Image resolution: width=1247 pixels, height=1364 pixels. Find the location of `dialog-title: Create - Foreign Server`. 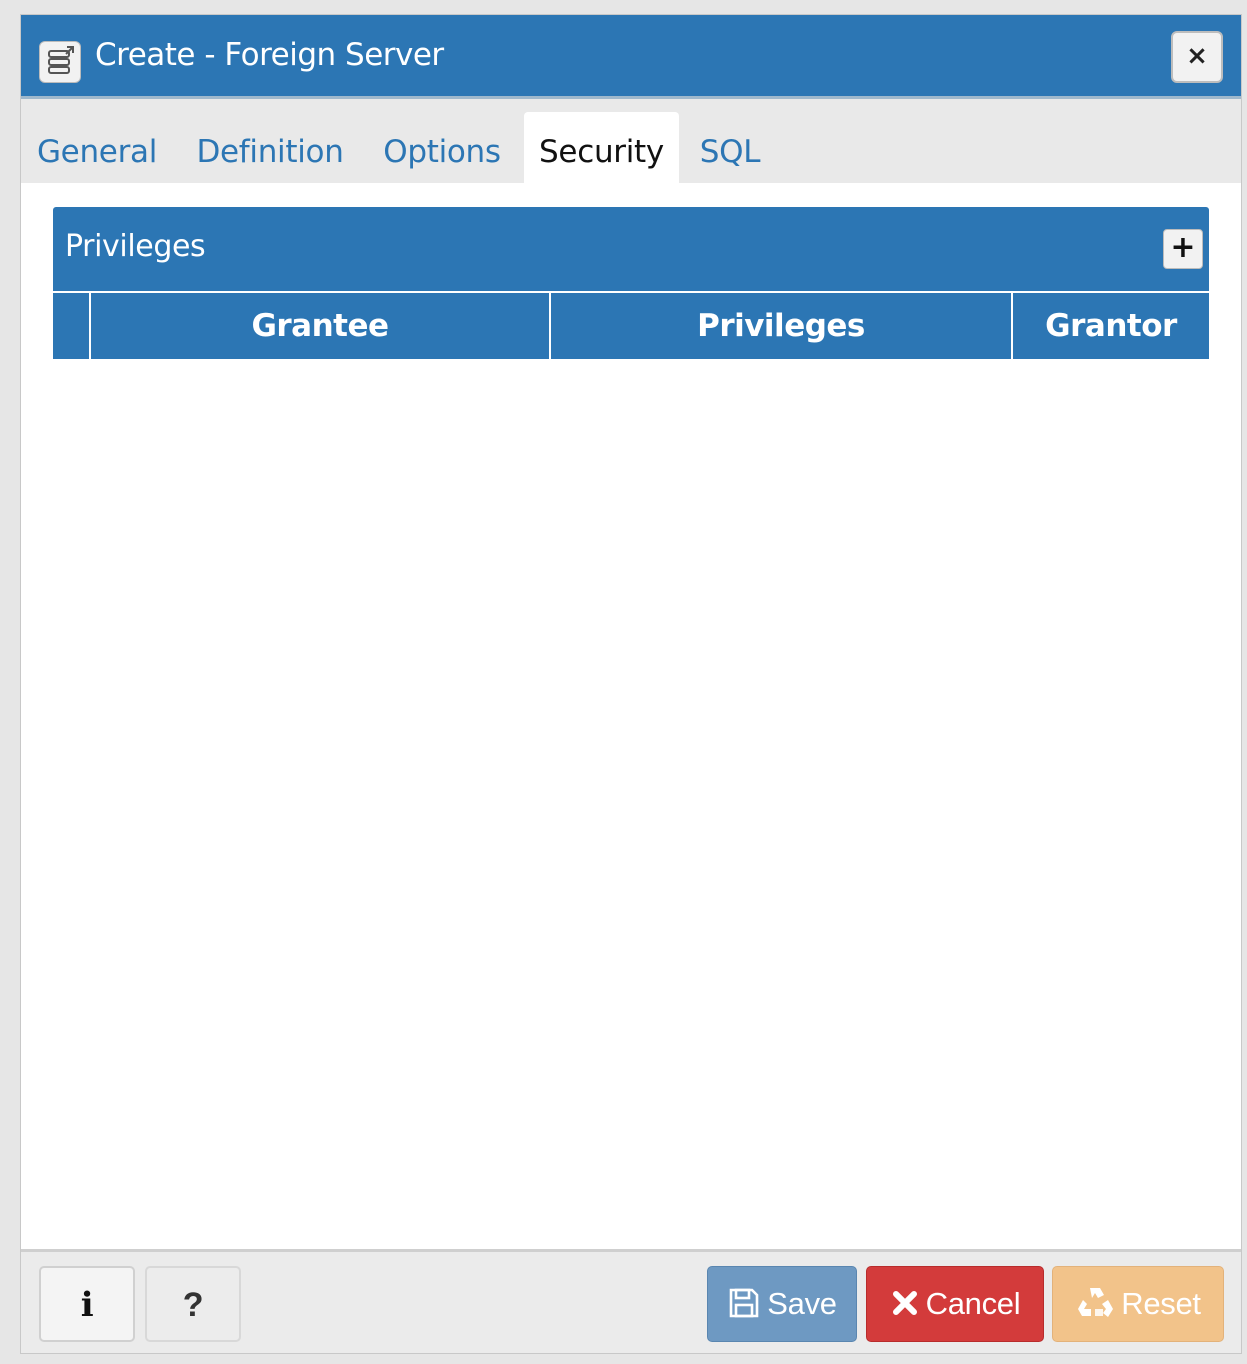

dialog-title: Create - Foreign Server is located at coordinates (269, 55).